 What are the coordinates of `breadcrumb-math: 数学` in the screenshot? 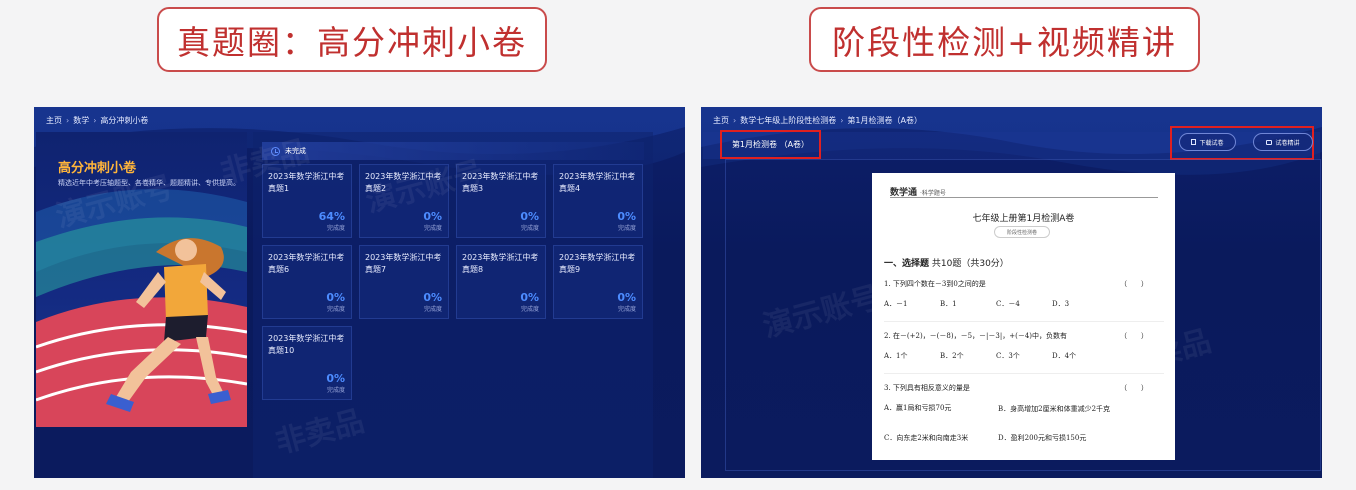 It's located at (81, 120).